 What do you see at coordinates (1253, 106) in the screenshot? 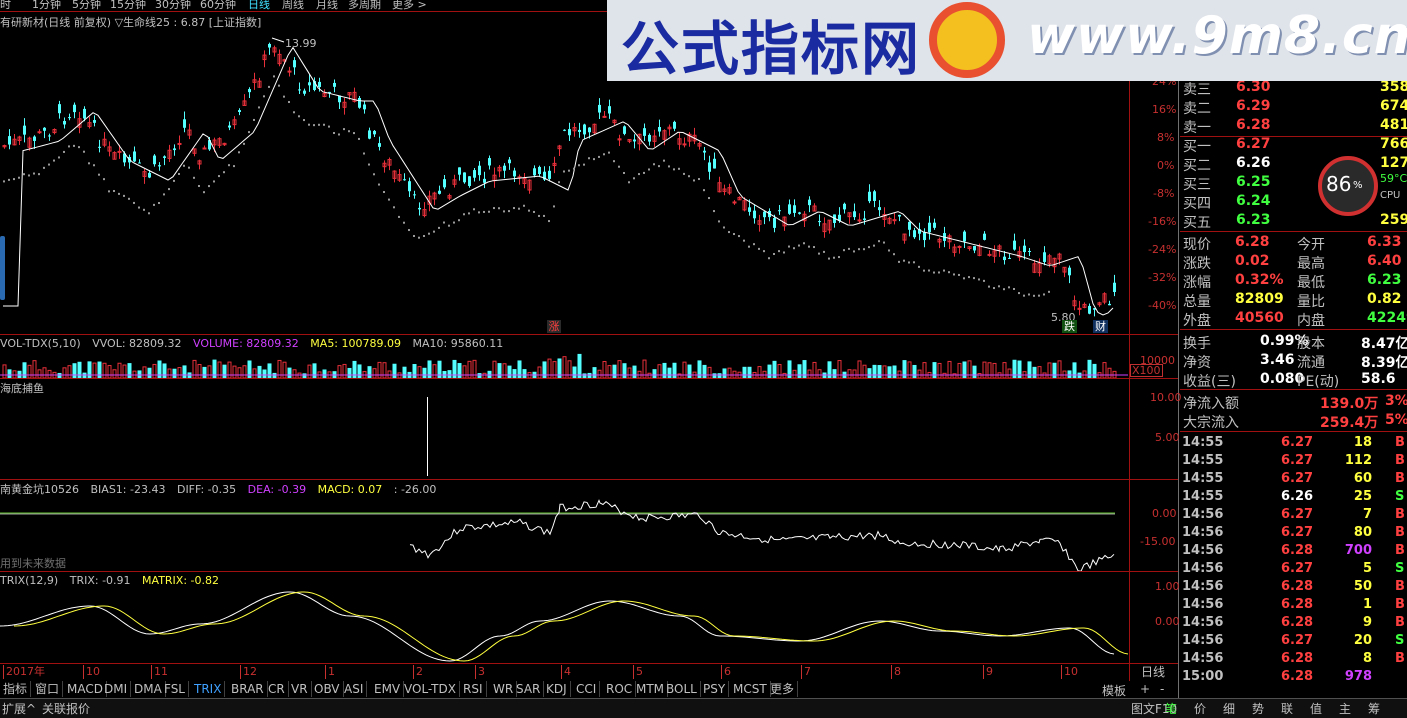
I see `orderbook-price: 6.29` at bounding box center [1253, 106].